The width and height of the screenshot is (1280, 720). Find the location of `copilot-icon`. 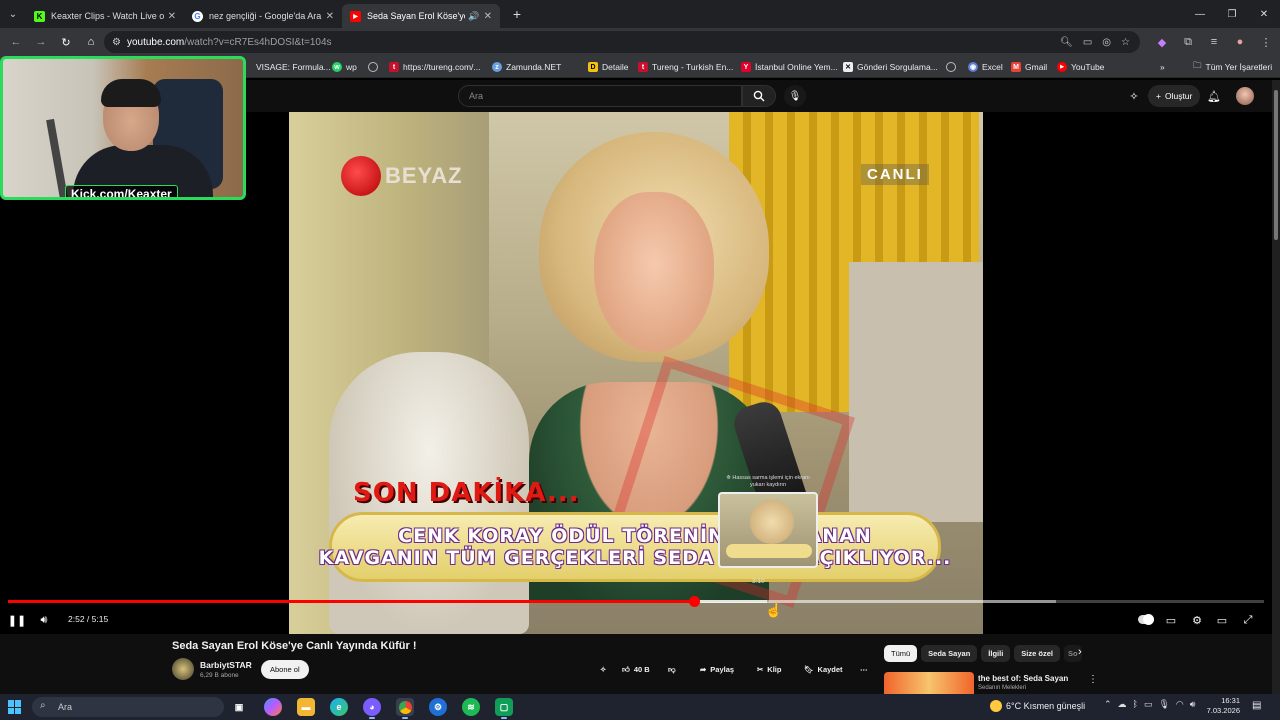

copilot-icon is located at coordinates (273, 707).